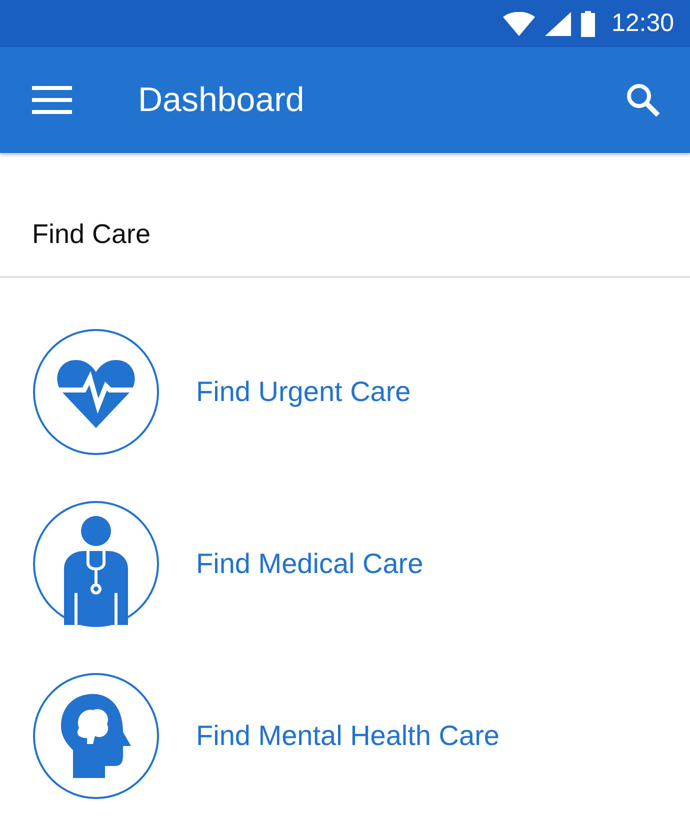 This screenshot has width=690, height=820. What do you see at coordinates (588, 23) in the screenshot?
I see `battery-icon` at bounding box center [588, 23].